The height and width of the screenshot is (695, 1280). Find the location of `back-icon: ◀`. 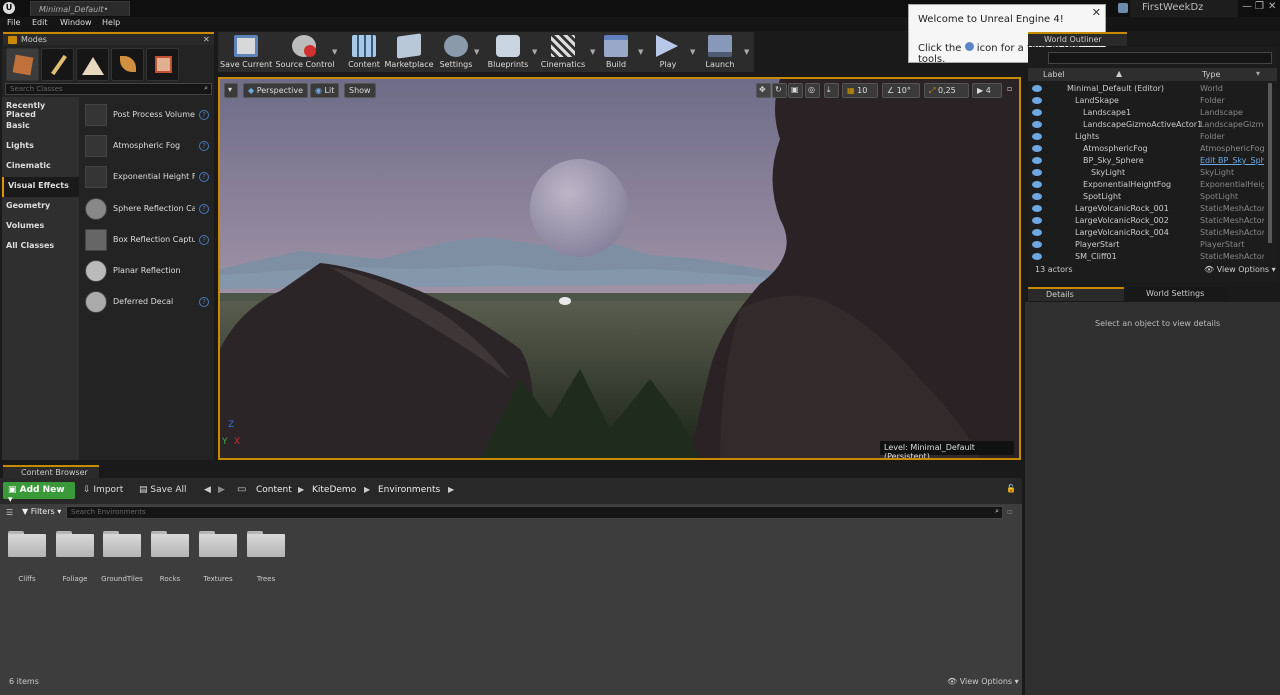

back-icon: ◀ is located at coordinates (207, 490).